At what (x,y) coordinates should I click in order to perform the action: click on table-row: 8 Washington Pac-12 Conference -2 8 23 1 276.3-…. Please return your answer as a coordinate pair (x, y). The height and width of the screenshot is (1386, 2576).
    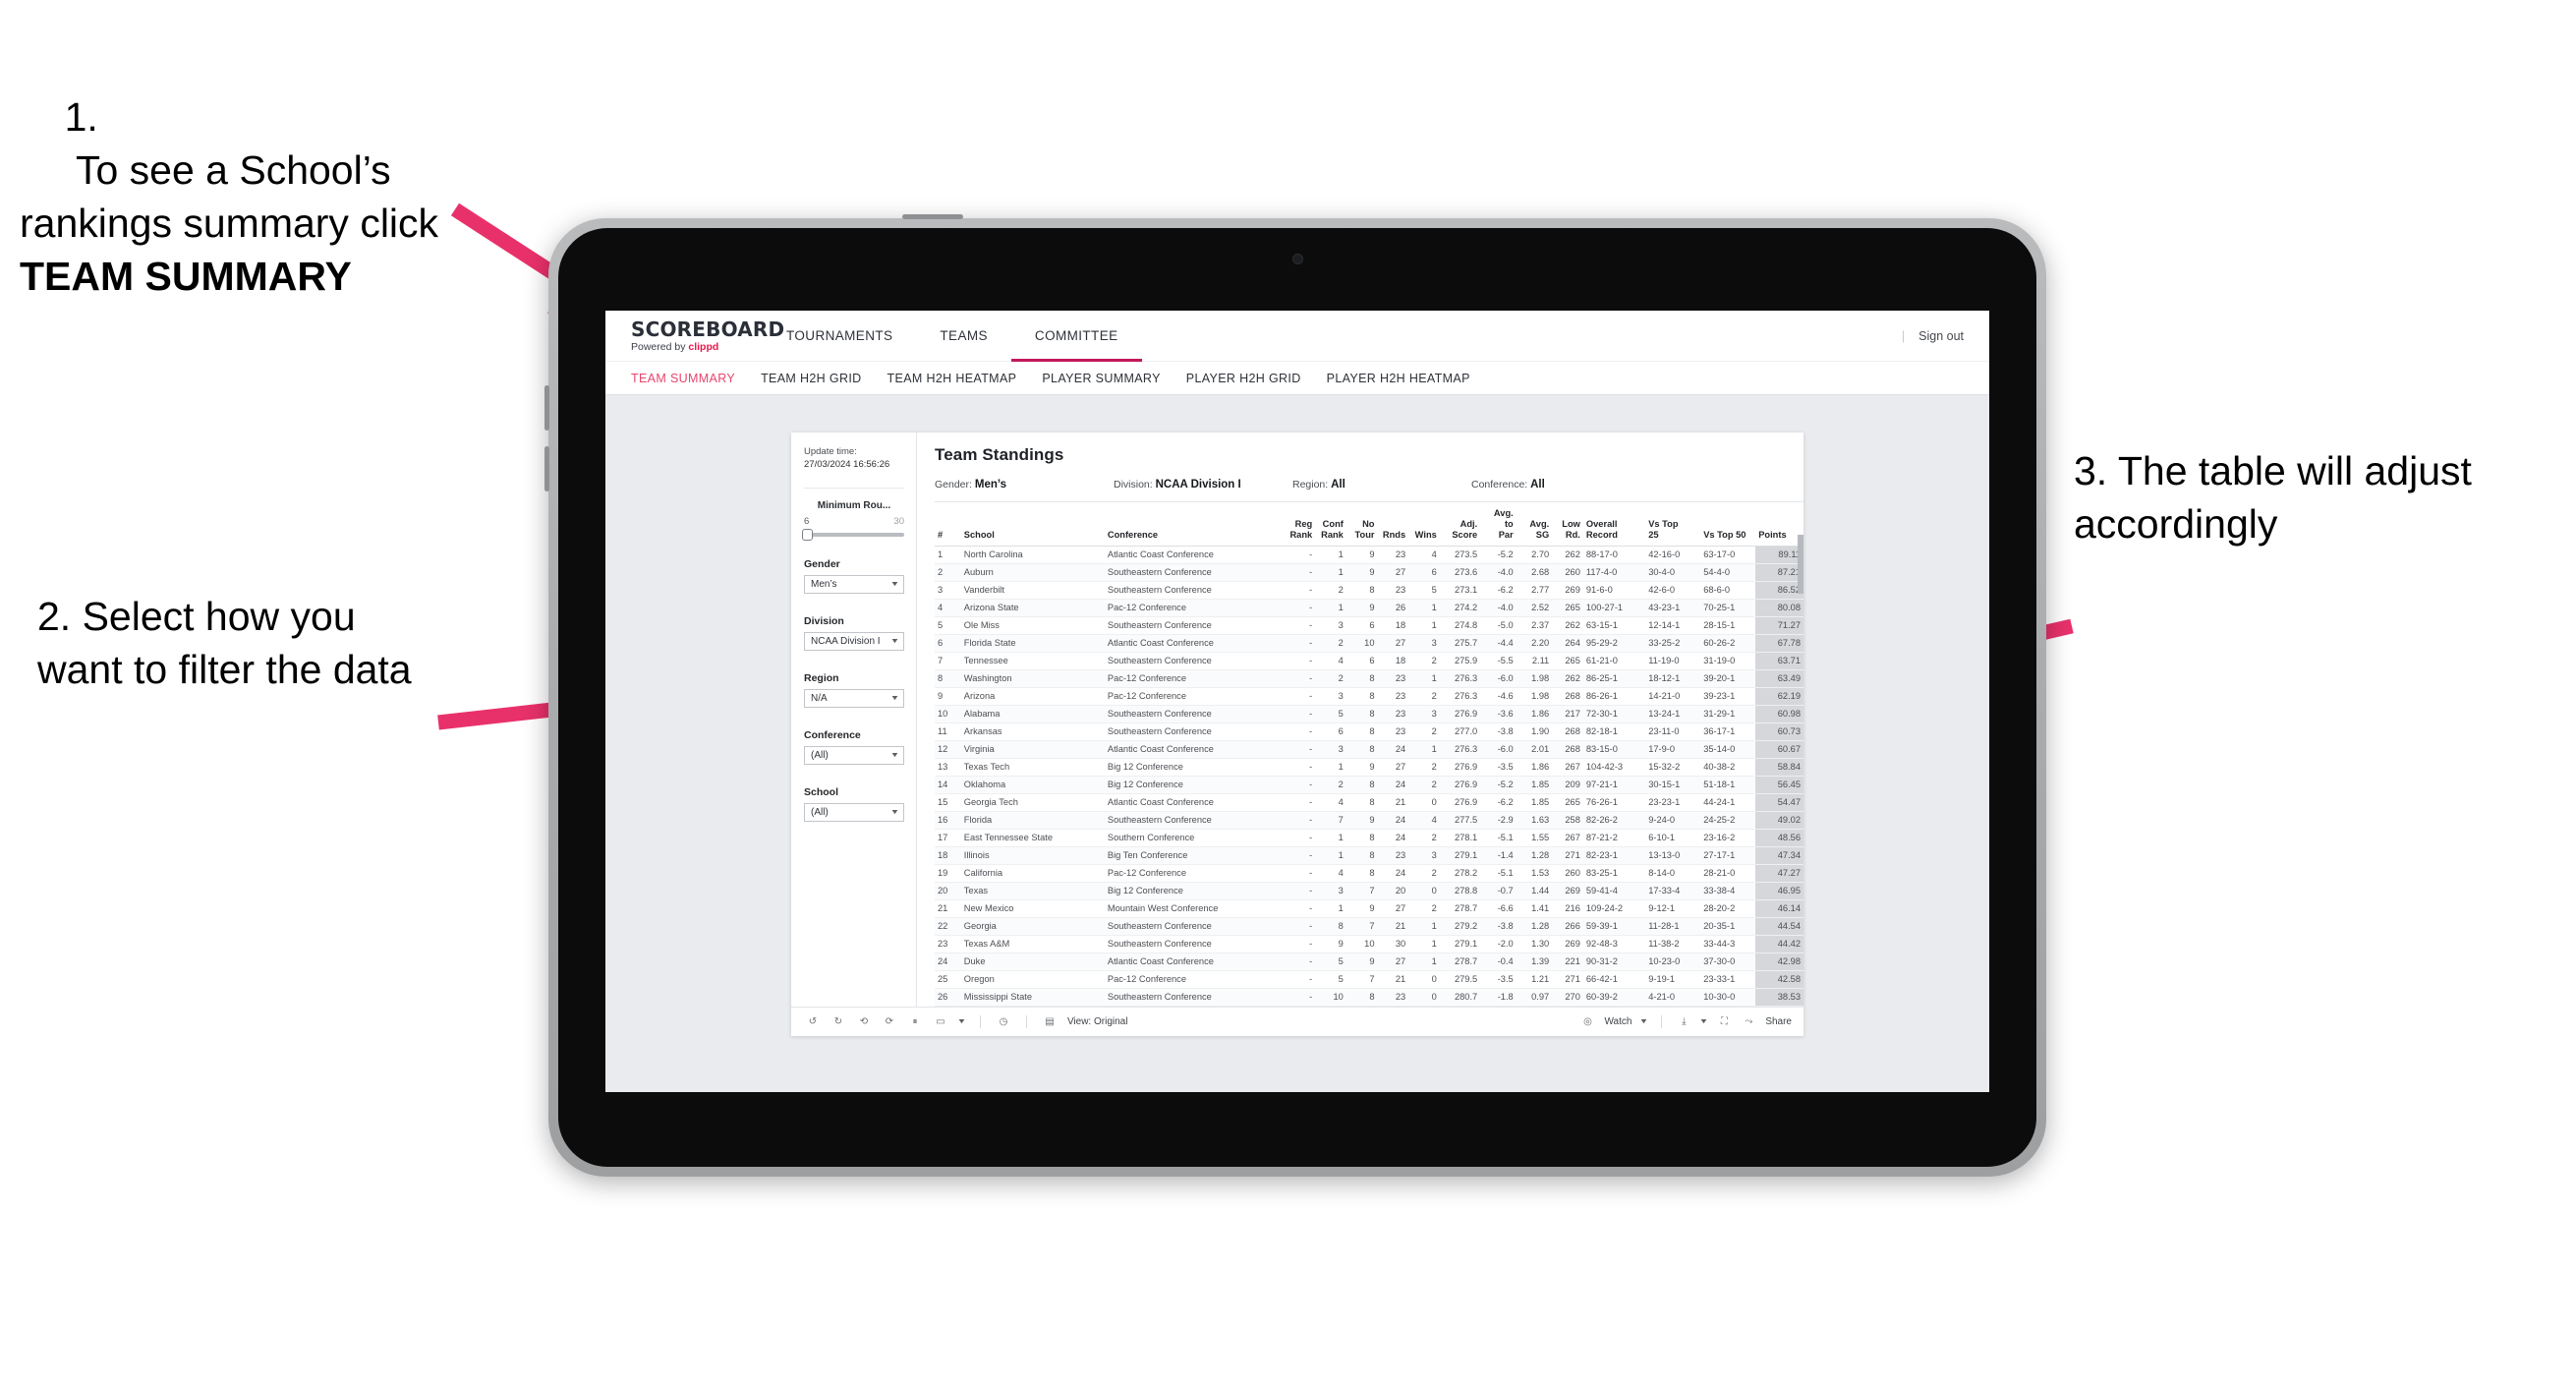
    Looking at the image, I should click on (1369, 679).